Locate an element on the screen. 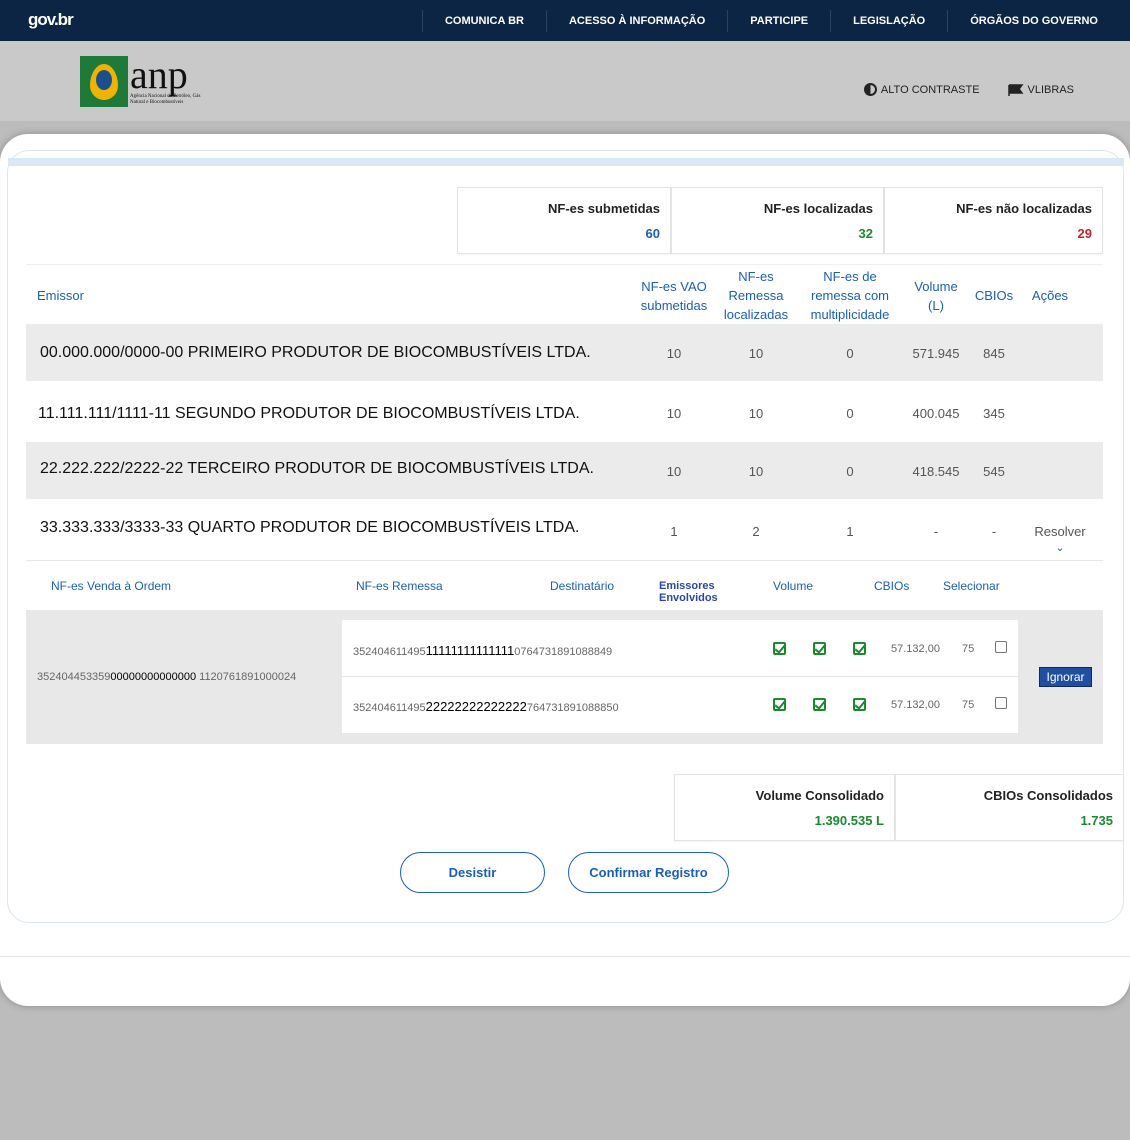 This screenshot has width=1130, height=1140. stat-label-submetidas: NF-es submetidas is located at coordinates (604, 208).